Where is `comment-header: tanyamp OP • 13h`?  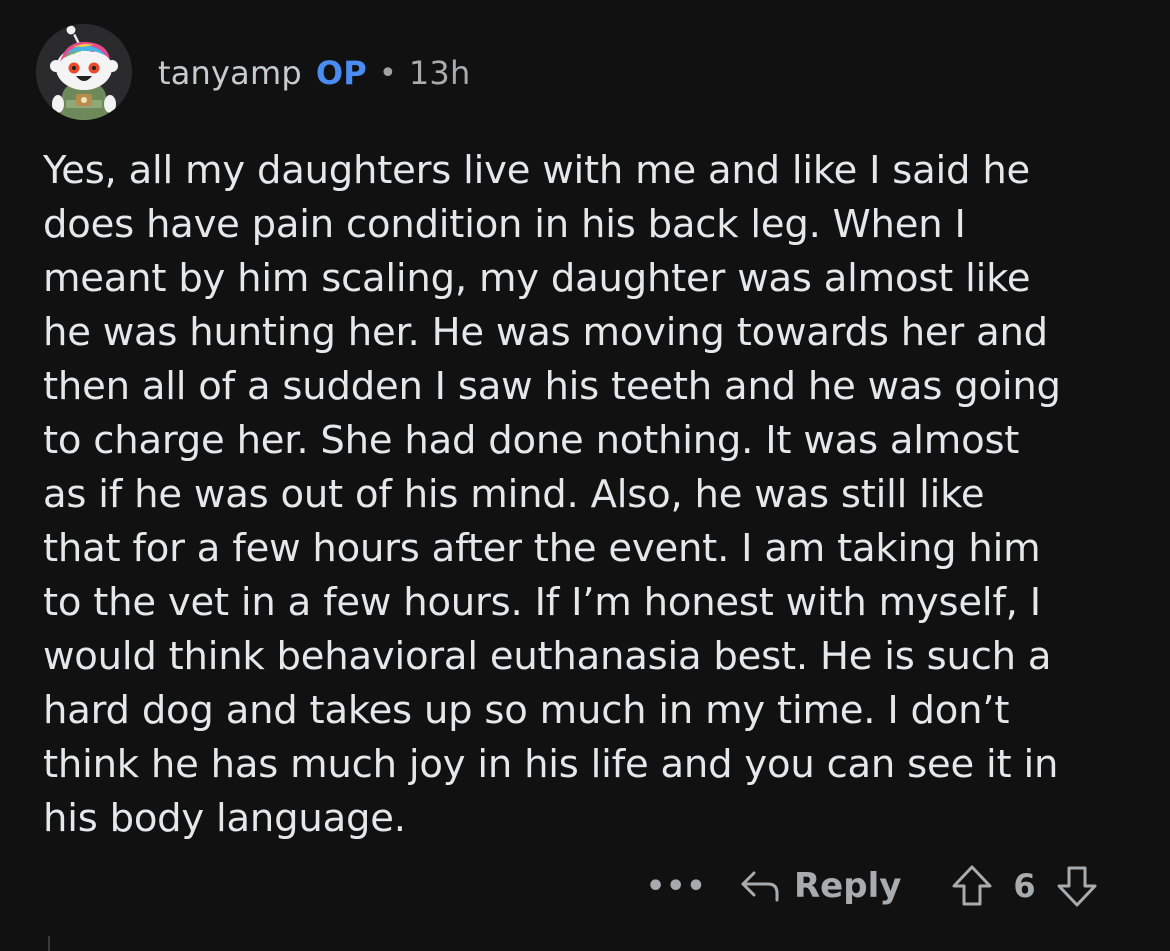
comment-header: tanyamp OP • 13h is located at coordinates (253, 72).